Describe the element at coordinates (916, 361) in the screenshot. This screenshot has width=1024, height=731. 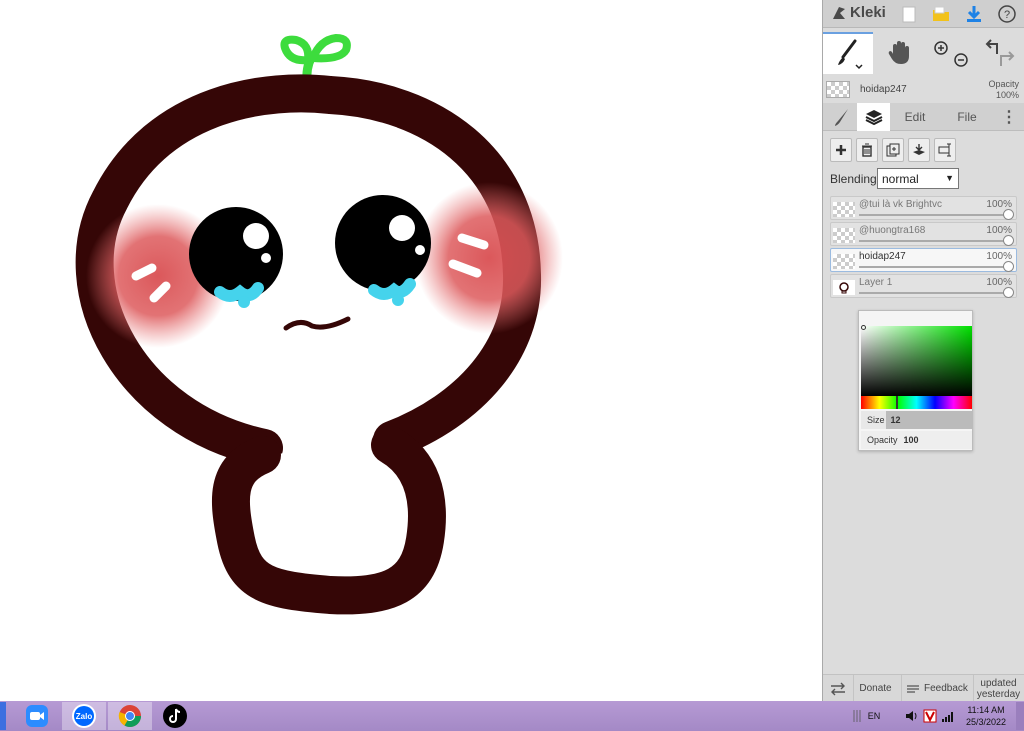
I see `saturation-value-area` at that location.